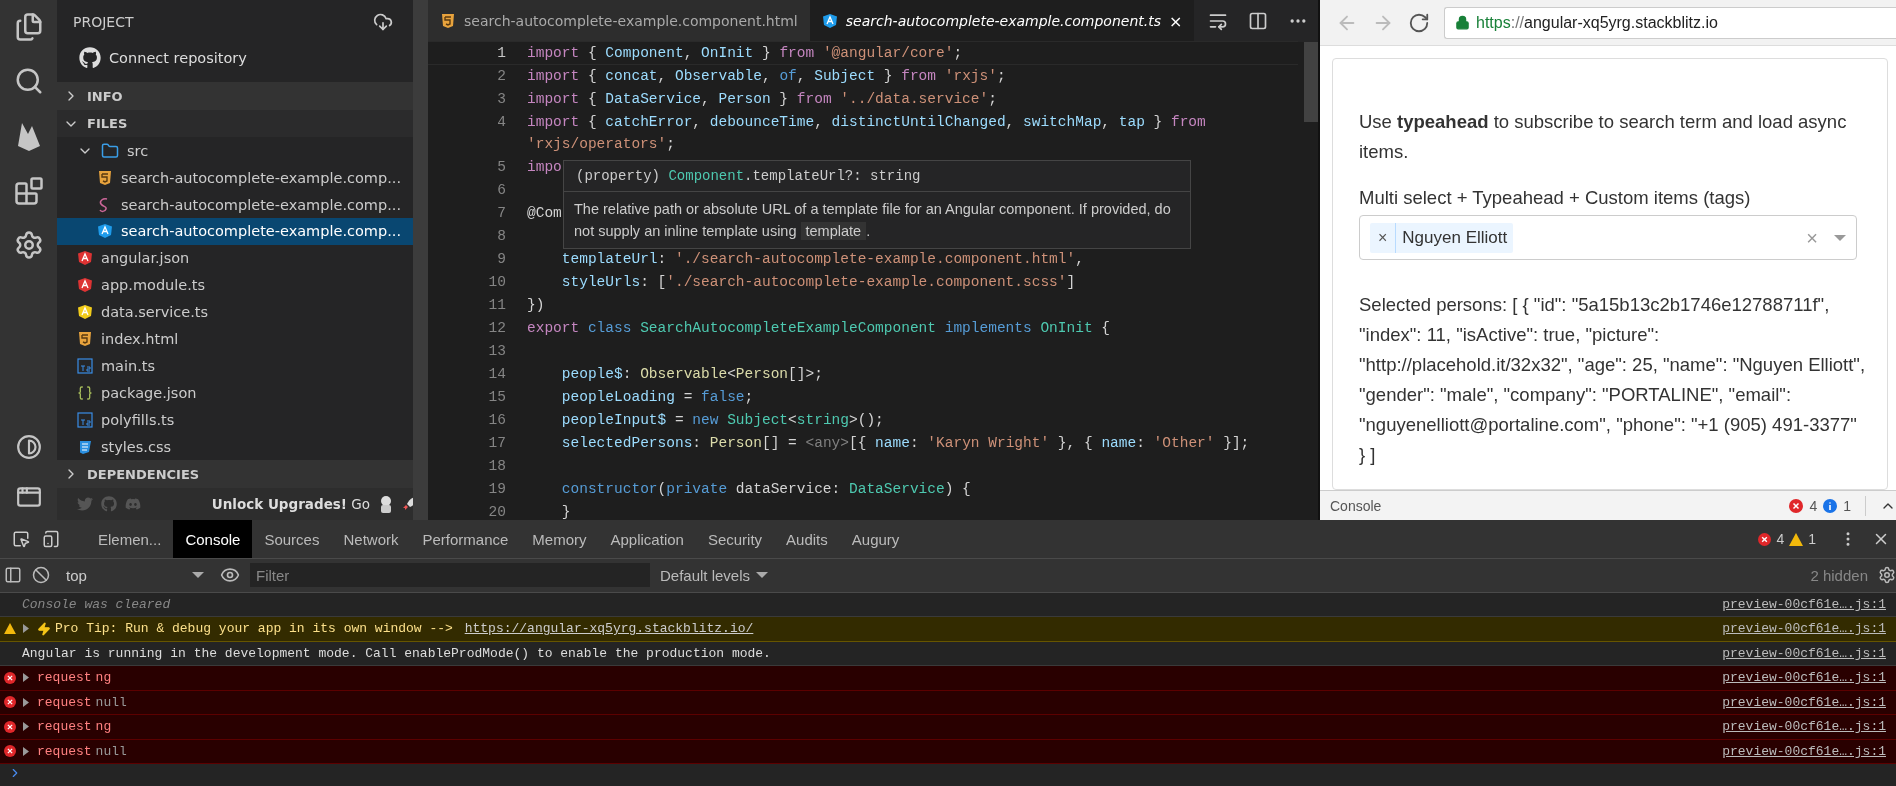 This screenshot has height=786, width=1896. What do you see at coordinates (383, 21) in the screenshot?
I see `cloud-download-icon` at bounding box center [383, 21].